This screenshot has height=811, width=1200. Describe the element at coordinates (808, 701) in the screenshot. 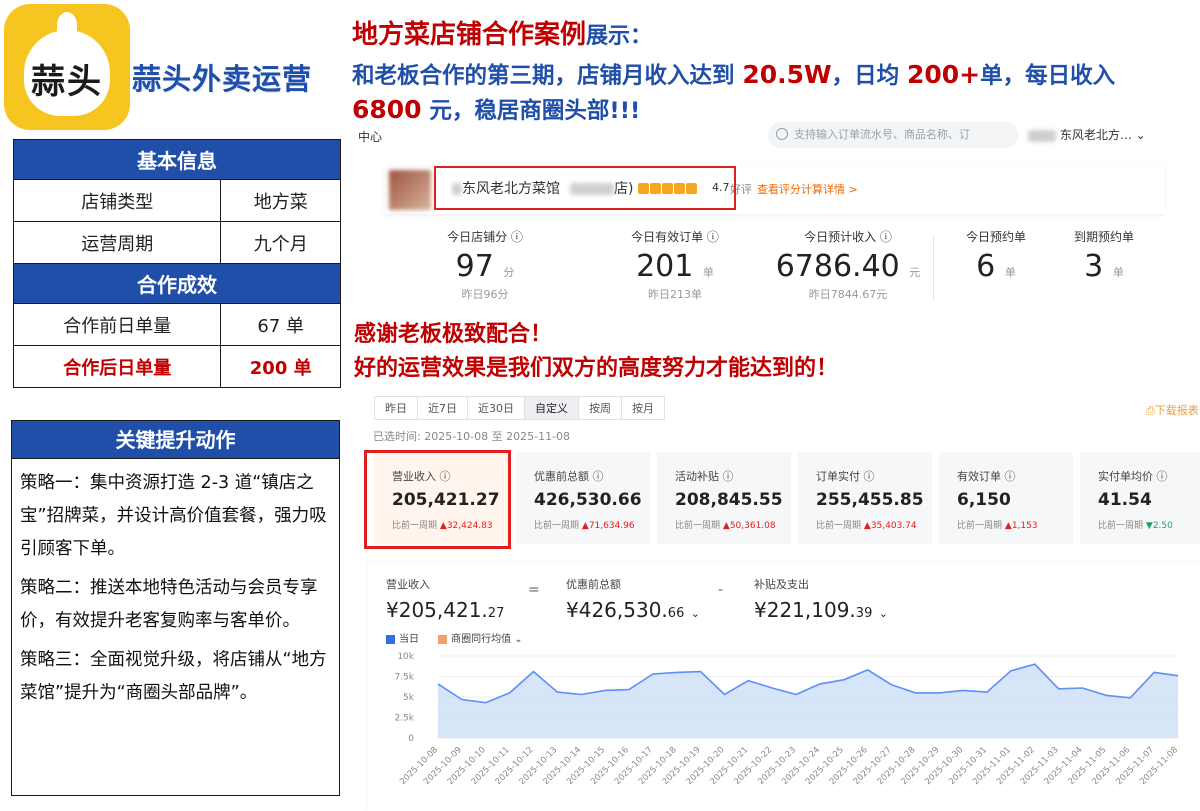

I see `chart-area-fill` at that location.